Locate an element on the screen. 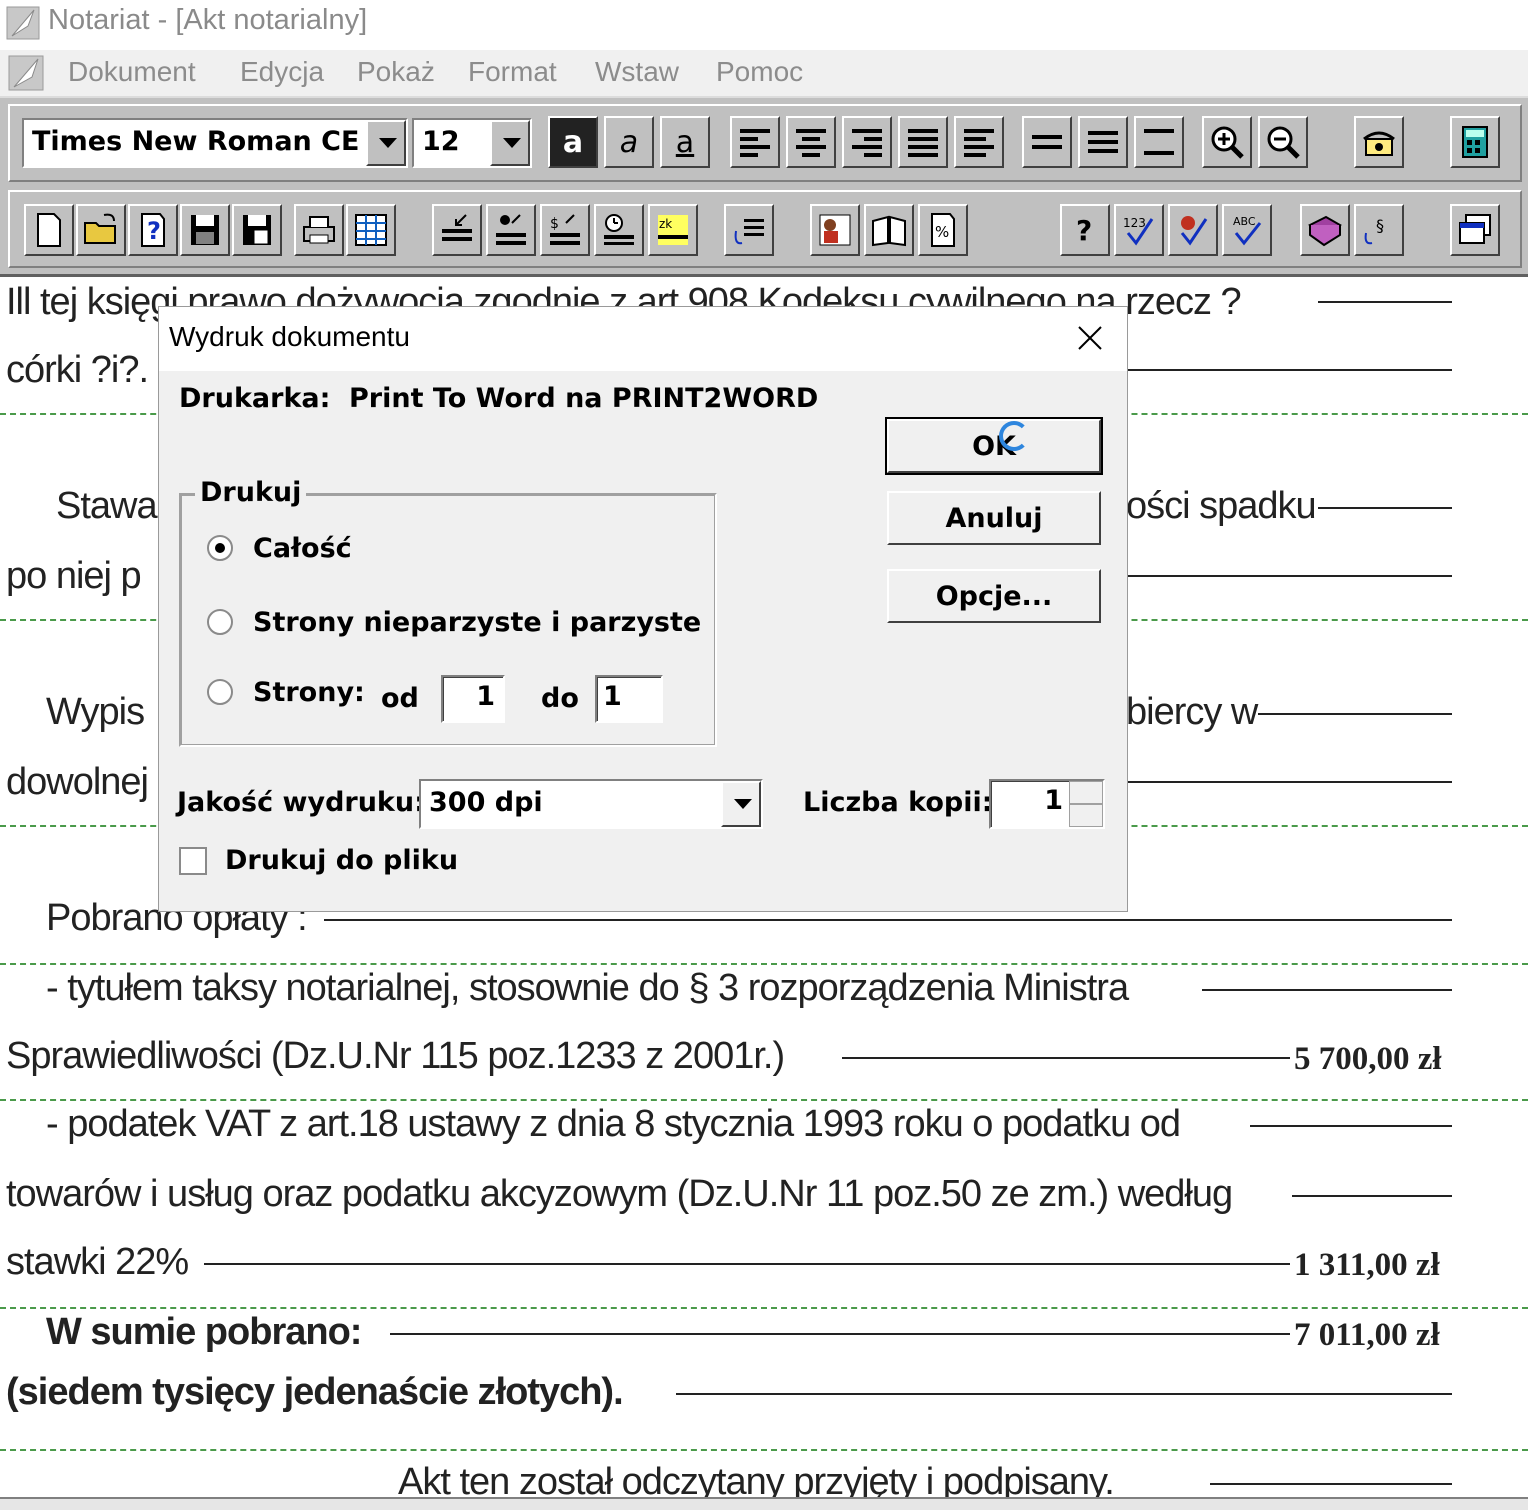 The width and height of the screenshot is (1528, 1510). dialog-title: Wydruk dokumentu is located at coordinates (289, 336).